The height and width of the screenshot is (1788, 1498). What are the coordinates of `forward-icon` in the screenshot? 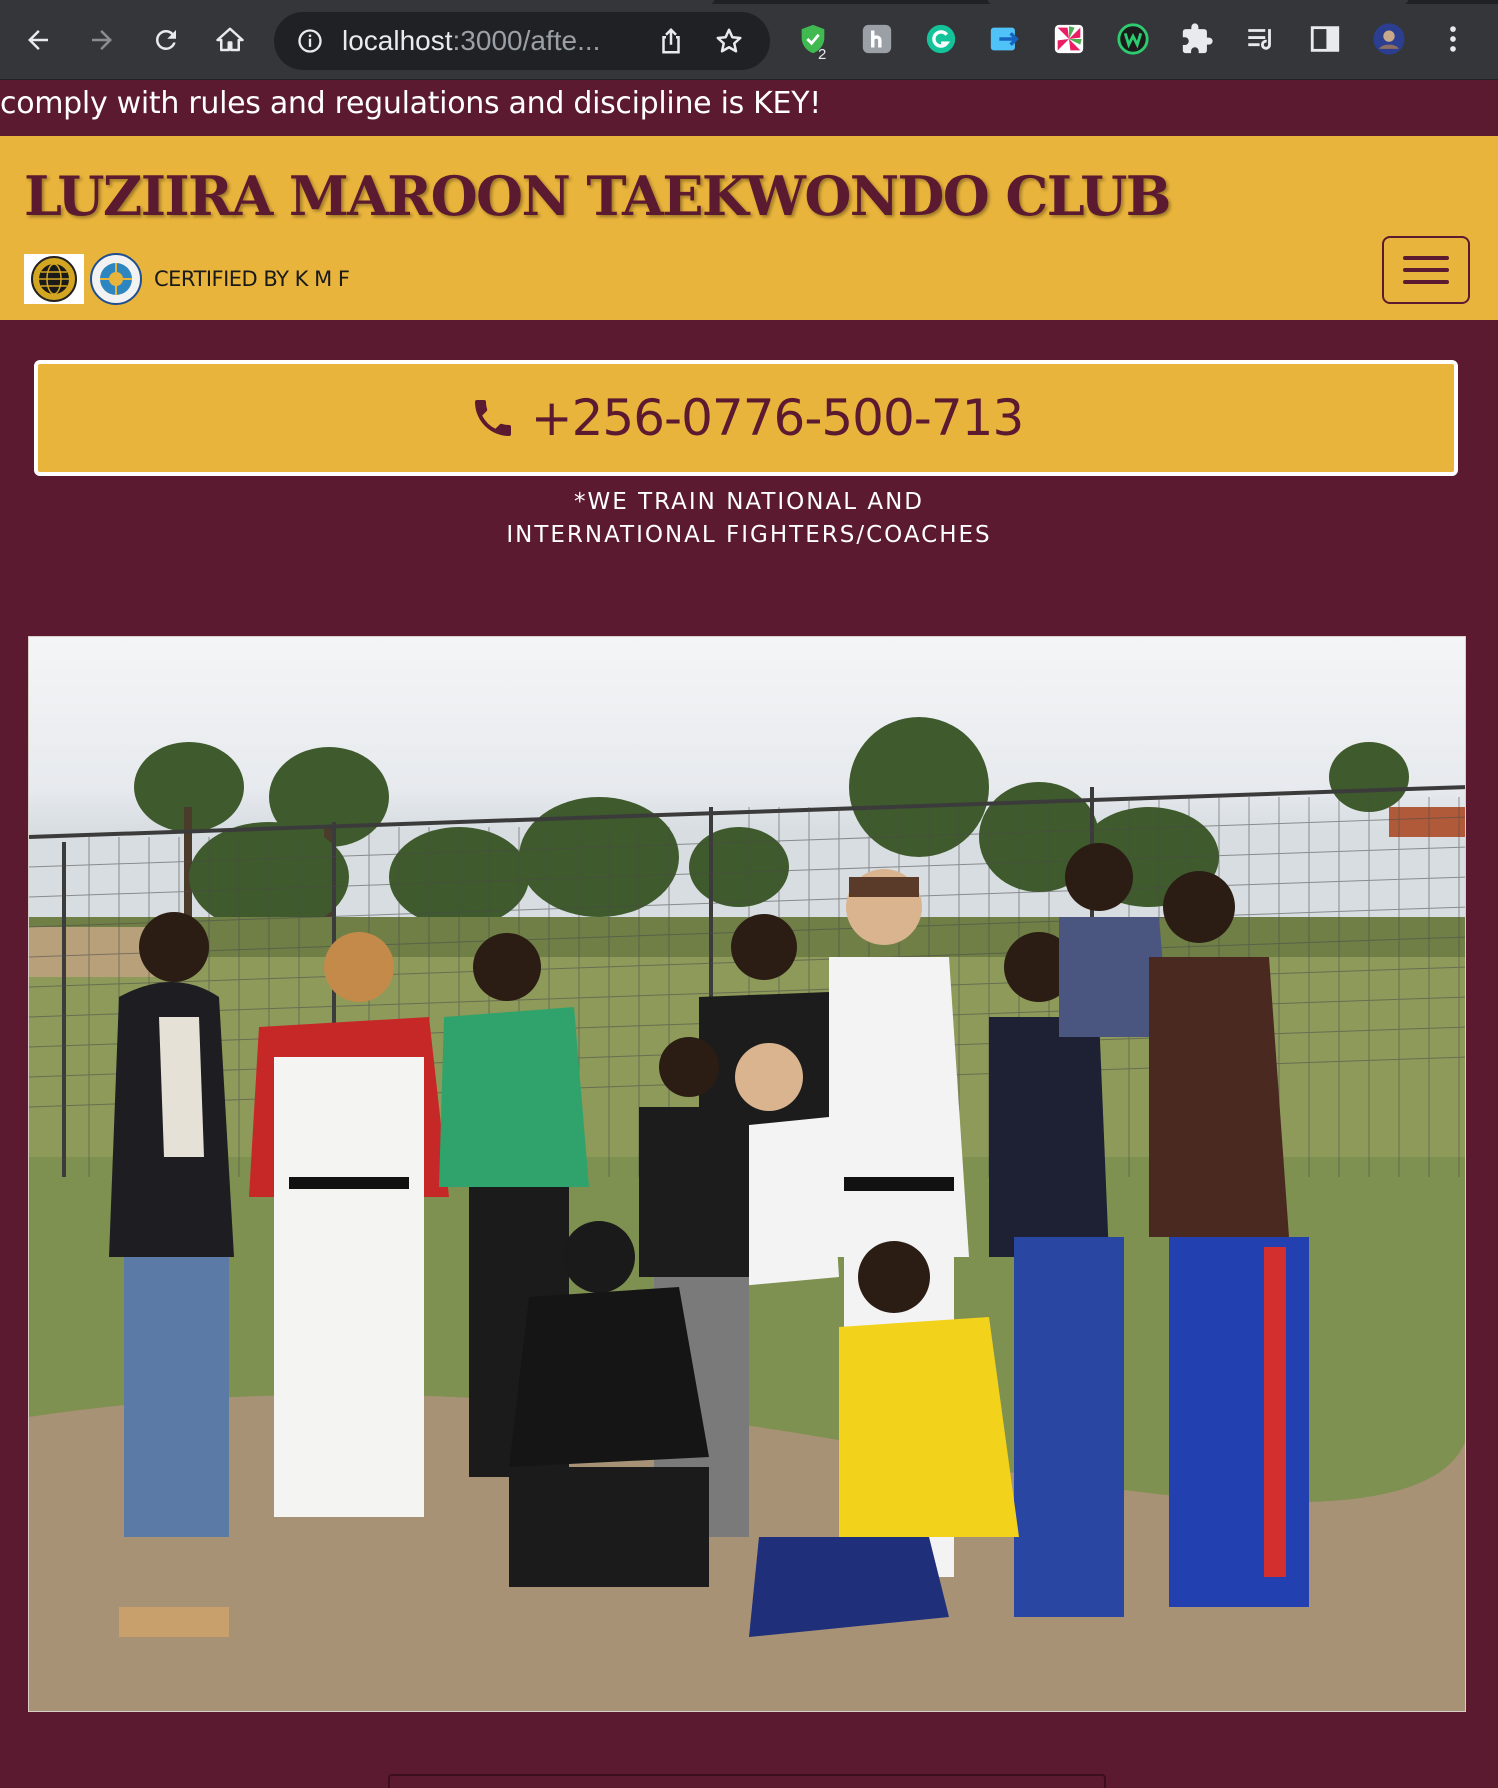 It's located at (102, 40).